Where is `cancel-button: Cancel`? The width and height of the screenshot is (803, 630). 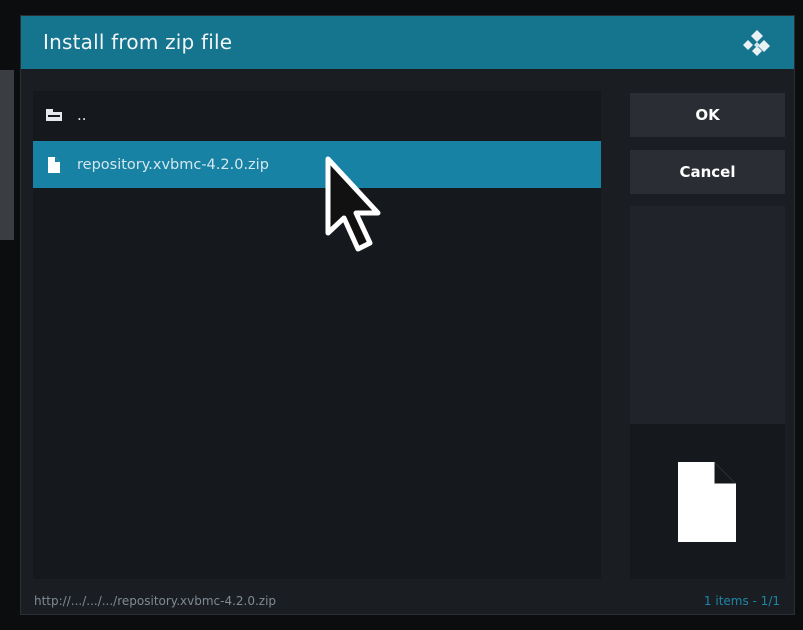 cancel-button: Cancel is located at coordinates (707, 172).